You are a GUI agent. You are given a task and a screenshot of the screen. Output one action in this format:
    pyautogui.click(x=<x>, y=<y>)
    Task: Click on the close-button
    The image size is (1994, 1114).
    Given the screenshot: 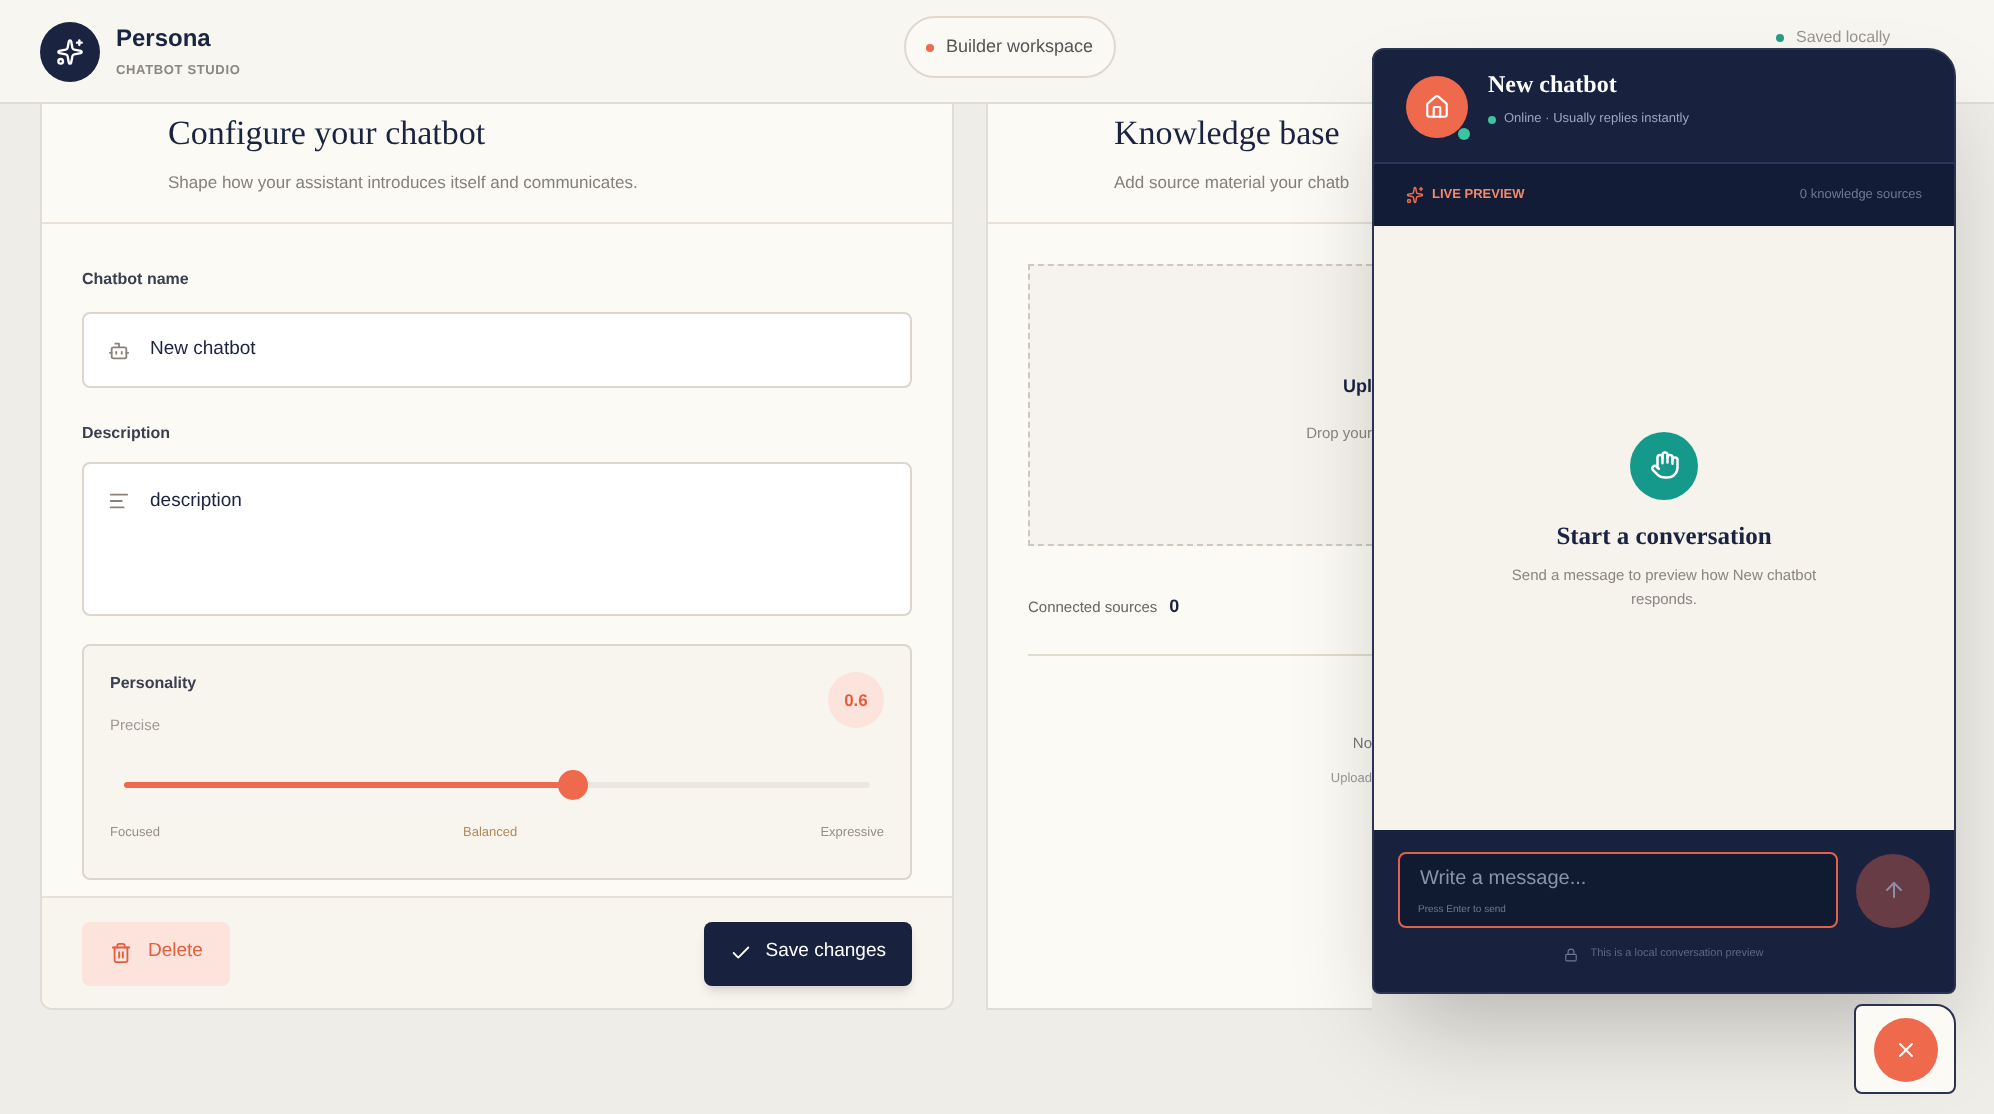 What is the action you would take?
    pyautogui.click(x=1905, y=1049)
    